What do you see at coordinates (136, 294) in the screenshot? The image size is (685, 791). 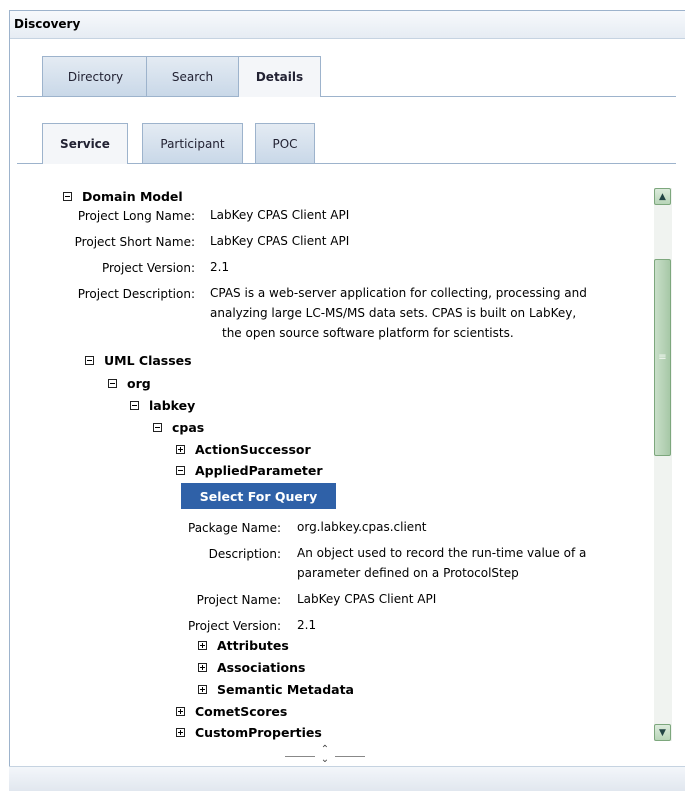 I see `field-label-description: Project Description:` at bounding box center [136, 294].